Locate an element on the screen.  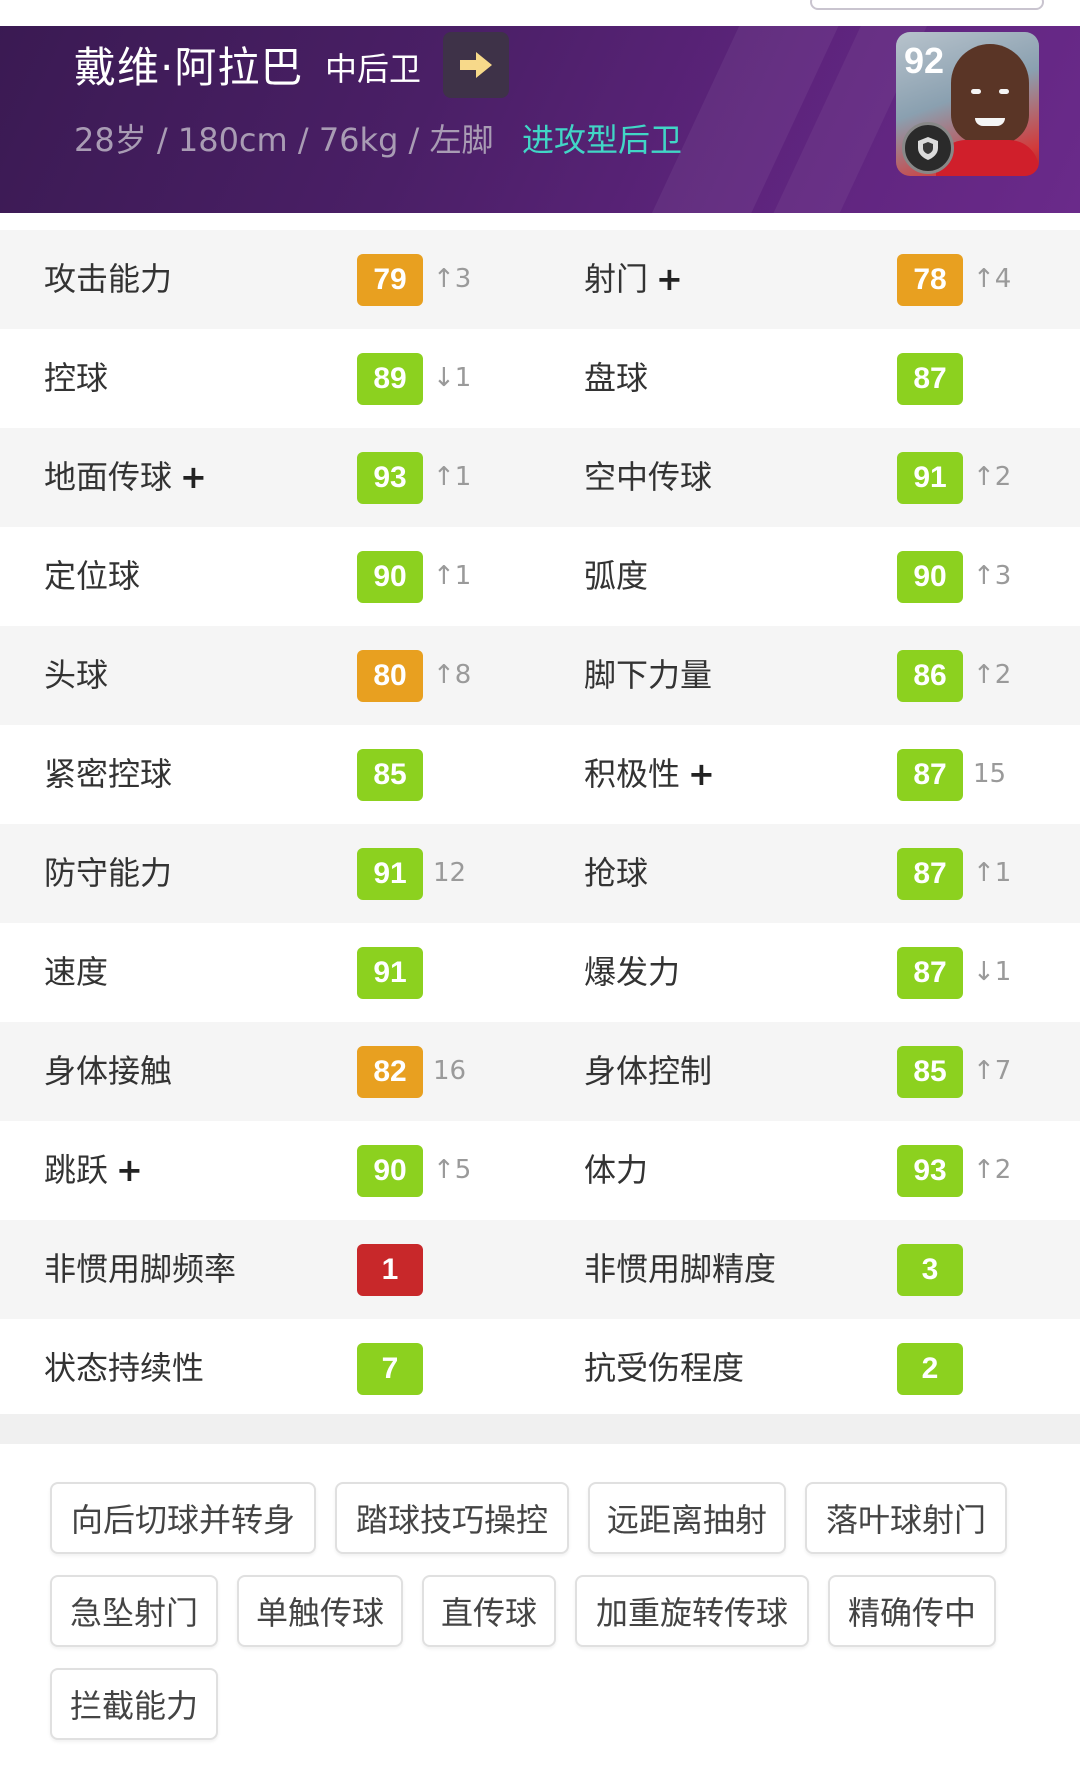
top-pill is located at coordinates (927, 5).